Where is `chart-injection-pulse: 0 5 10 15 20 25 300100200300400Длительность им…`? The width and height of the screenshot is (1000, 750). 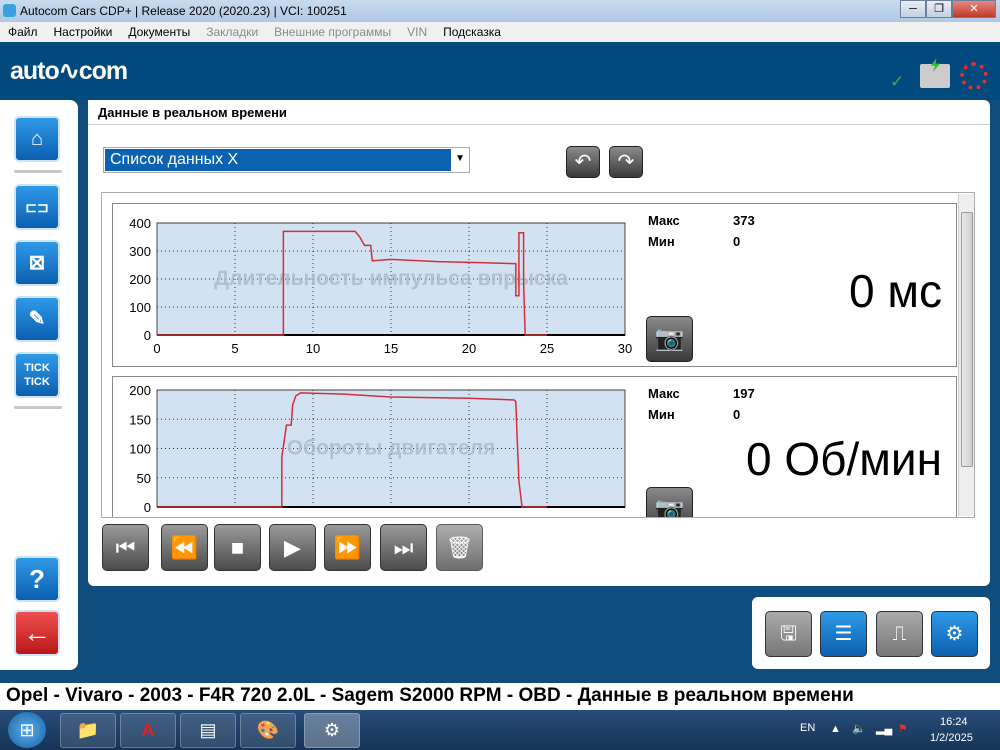
chart-injection-pulse: 0 5 10 15 20 25 300100200300400Длительность им… is located at coordinates (380, 286).